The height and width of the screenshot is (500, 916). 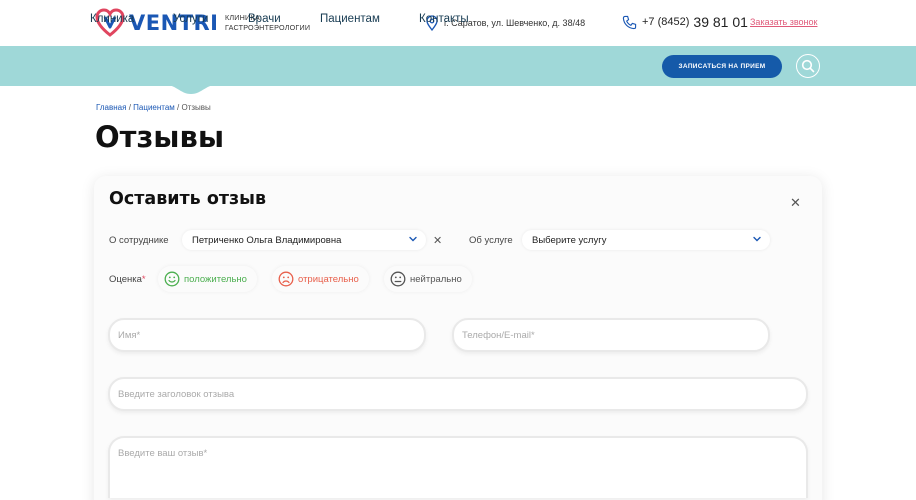 I want to click on breadcrumb-current: Отзывы, so click(x=196, y=107).